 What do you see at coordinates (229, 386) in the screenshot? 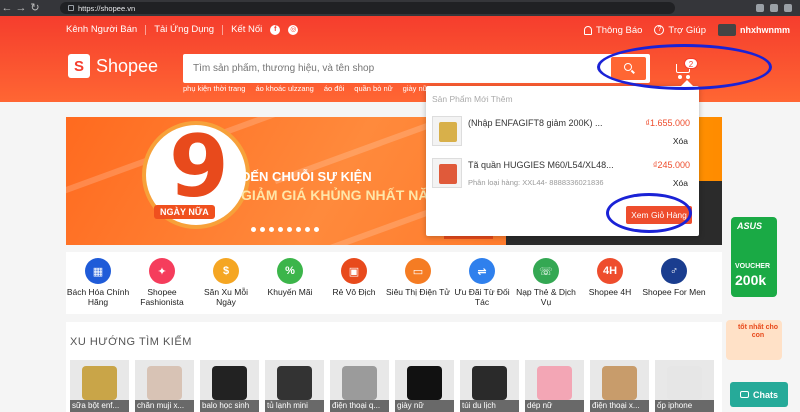
I see `trending-tile: balo học sinh` at bounding box center [229, 386].